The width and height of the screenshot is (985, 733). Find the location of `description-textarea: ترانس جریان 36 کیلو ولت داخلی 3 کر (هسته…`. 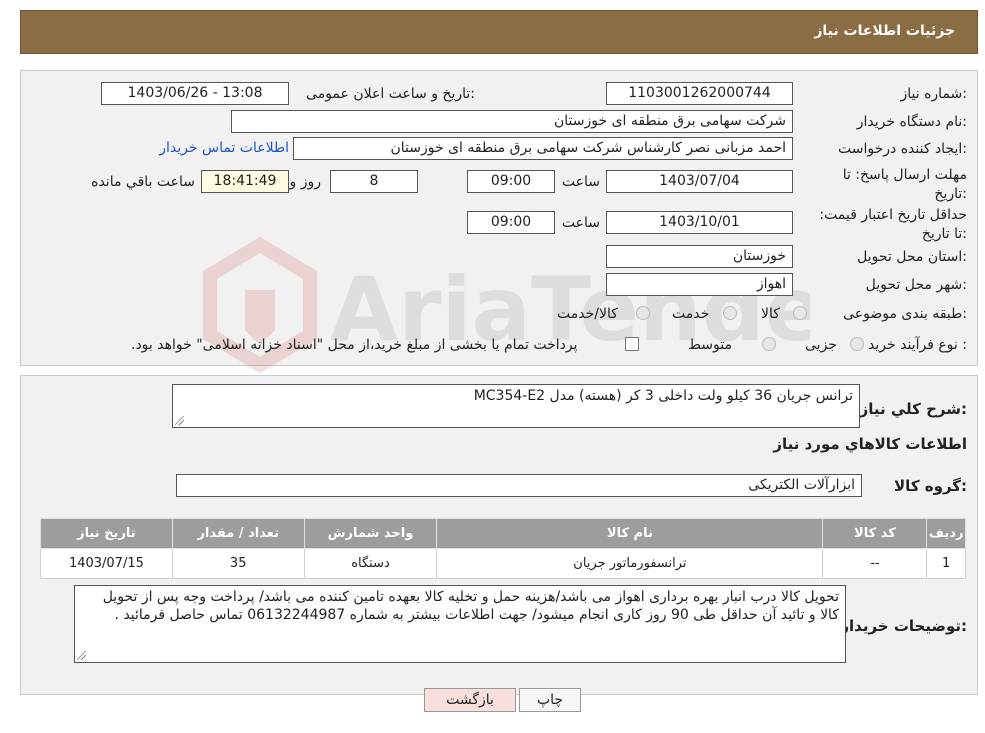

description-textarea: ترانس جریان 36 کیلو ولت داخلی 3 کر (هسته… is located at coordinates (516, 406).